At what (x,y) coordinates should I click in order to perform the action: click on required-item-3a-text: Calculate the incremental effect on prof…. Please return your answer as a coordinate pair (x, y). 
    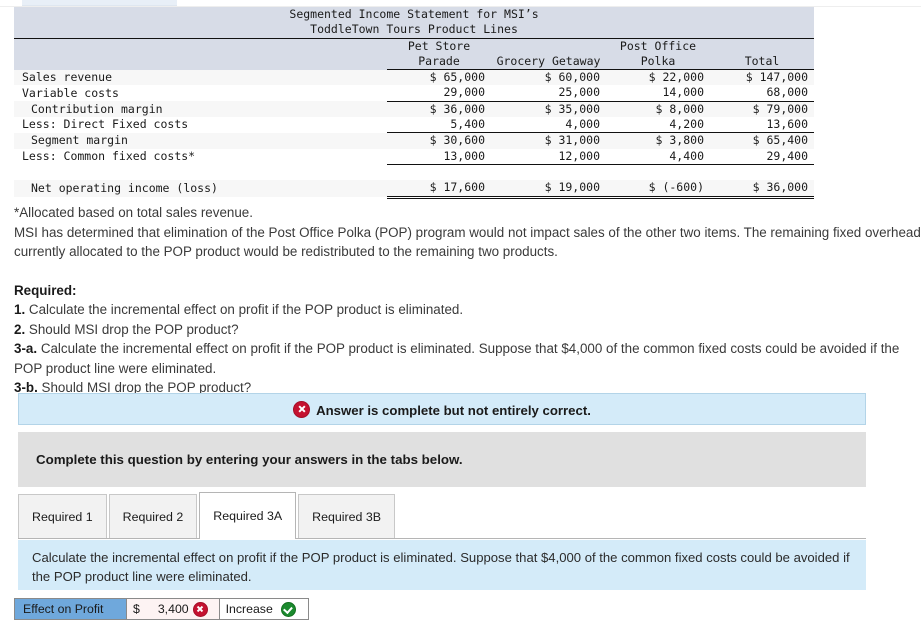
    Looking at the image, I should click on (457, 358).